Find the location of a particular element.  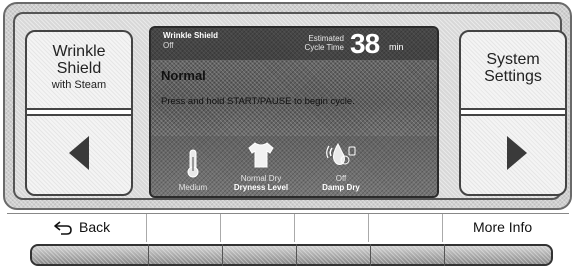

more-info-label: More Info is located at coordinates (503, 227).